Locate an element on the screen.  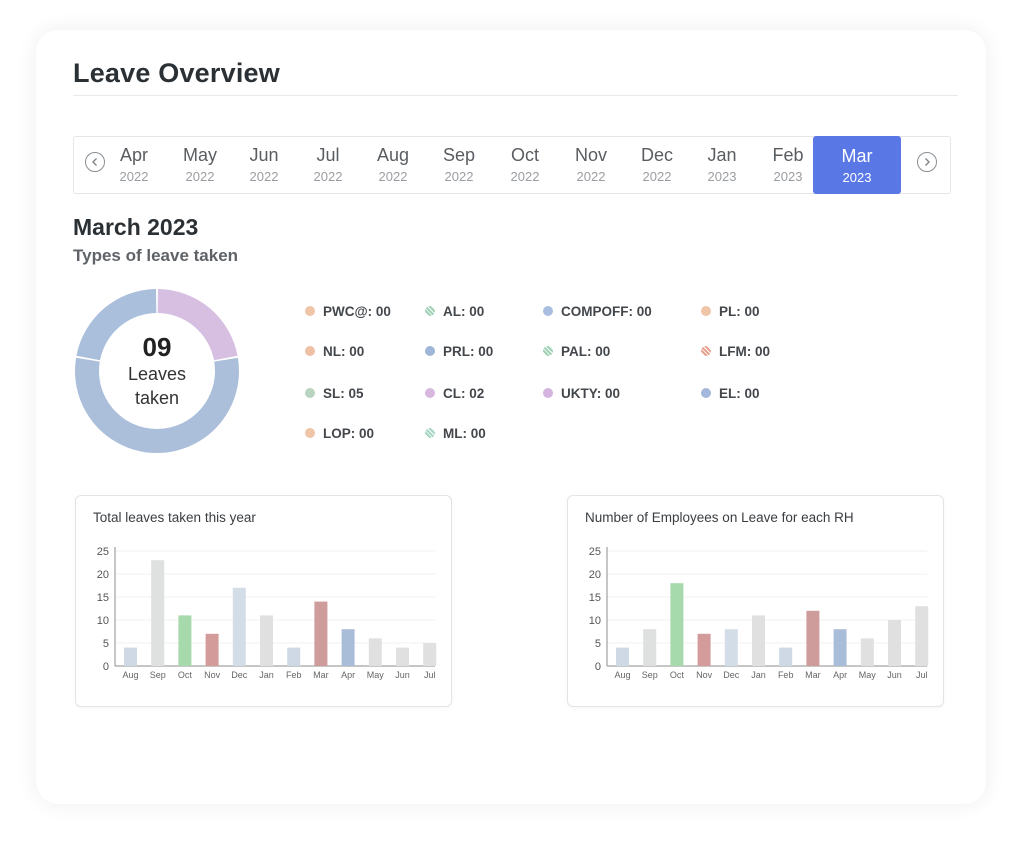
leave-types-subtitle: Types of leave taken is located at coordinates (156, 255).